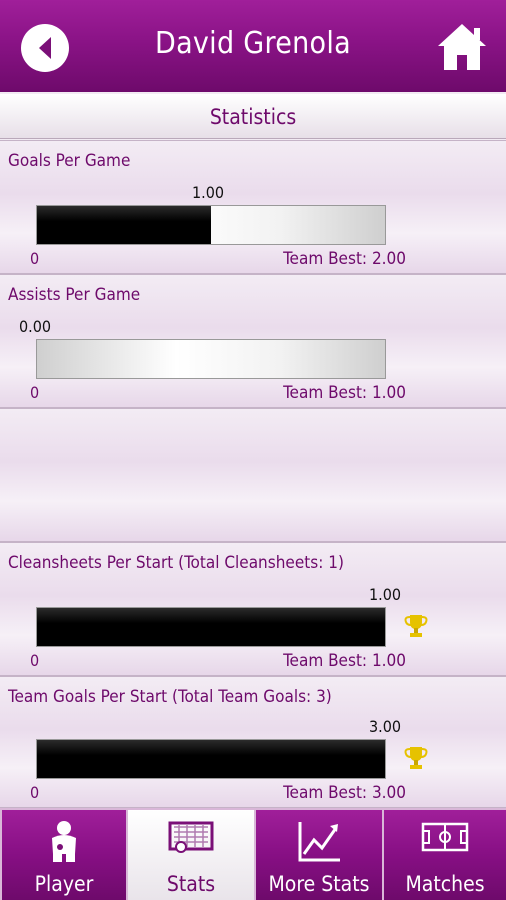  Describe the element at coordinates (445, 884) in the screenshot. I see `tab-label: Matches` at that location.